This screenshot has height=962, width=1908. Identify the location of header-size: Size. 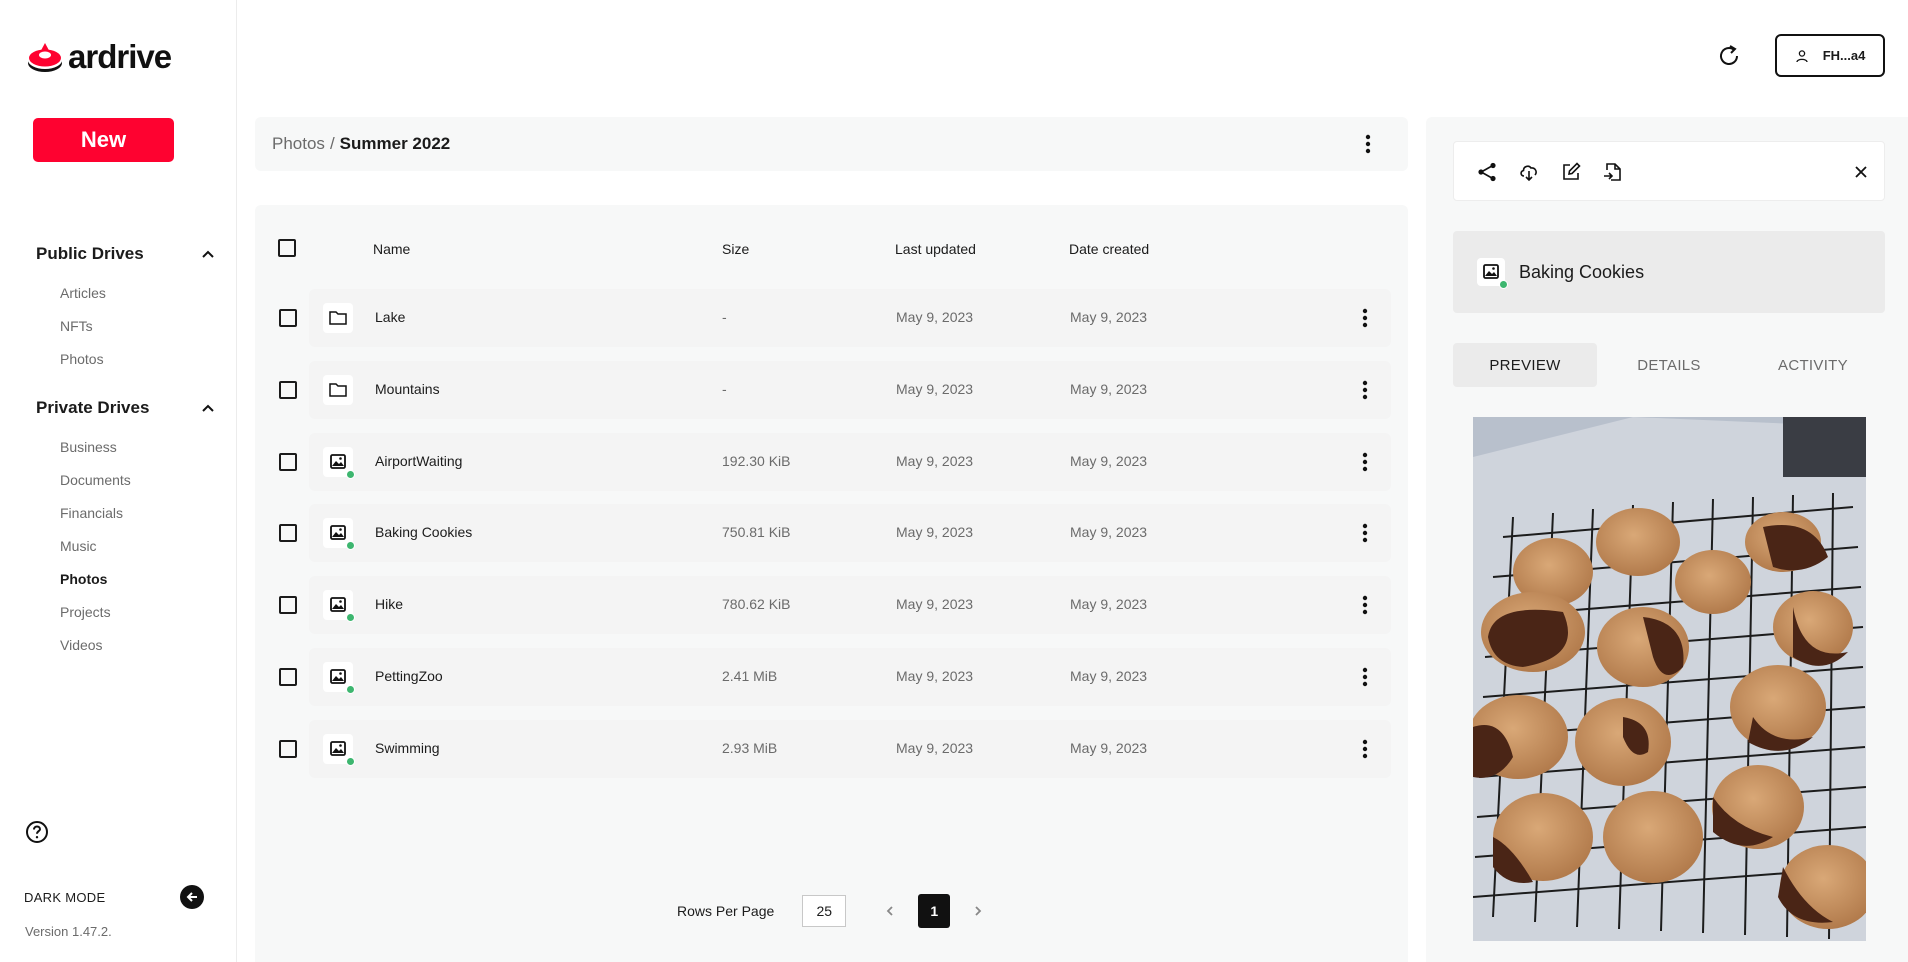
(735, 249).